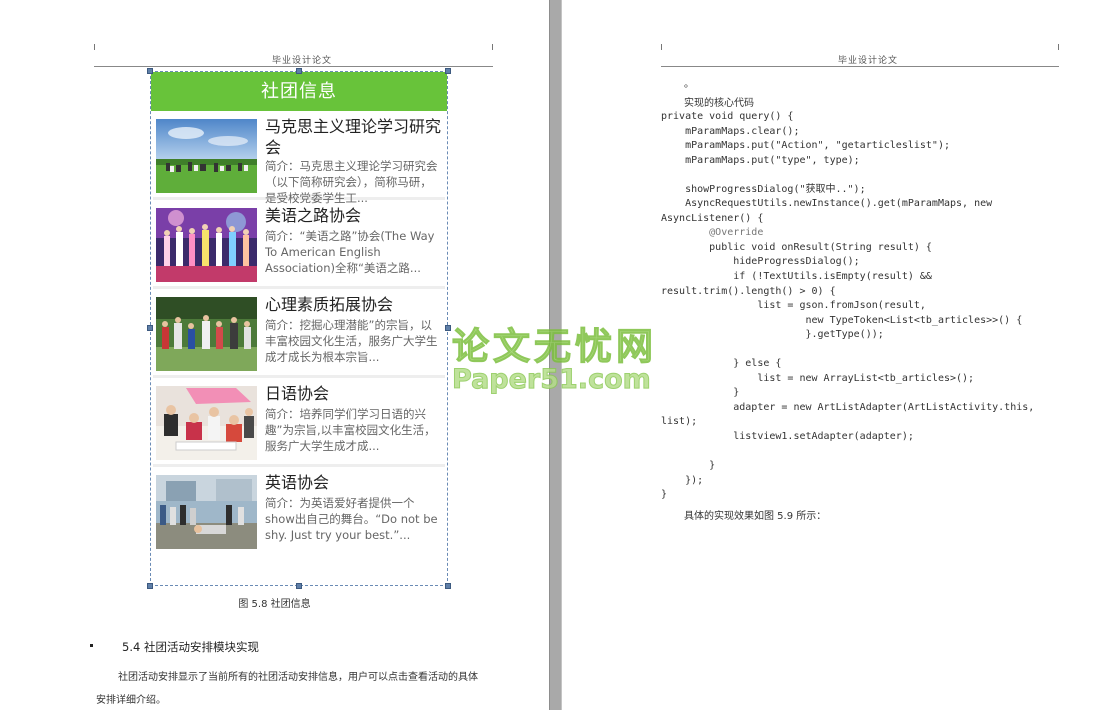 The height and width of the screenshot is (710, 1107). What do you see at coordinates (763, 189) in the screenshot?
I see `code-line: showProgressDialog("获取中..");` at bounding box center [763, 189].